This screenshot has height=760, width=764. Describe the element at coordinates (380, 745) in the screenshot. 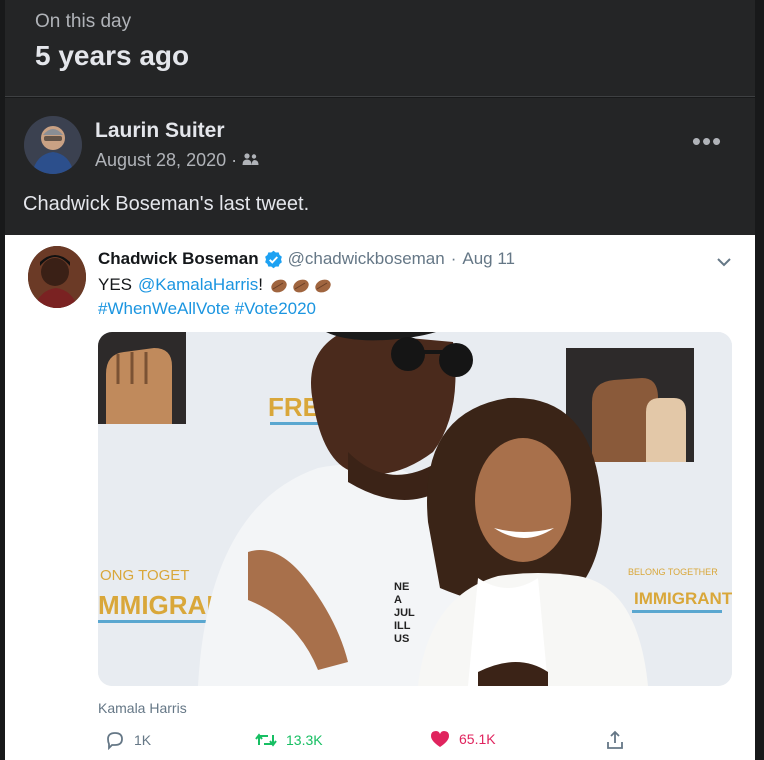

I see `tweet-actions: 1K 13.3K 65.1K` at that location.